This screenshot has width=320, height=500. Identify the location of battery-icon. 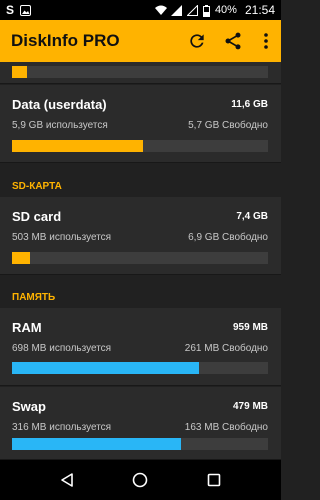
(206, 10).